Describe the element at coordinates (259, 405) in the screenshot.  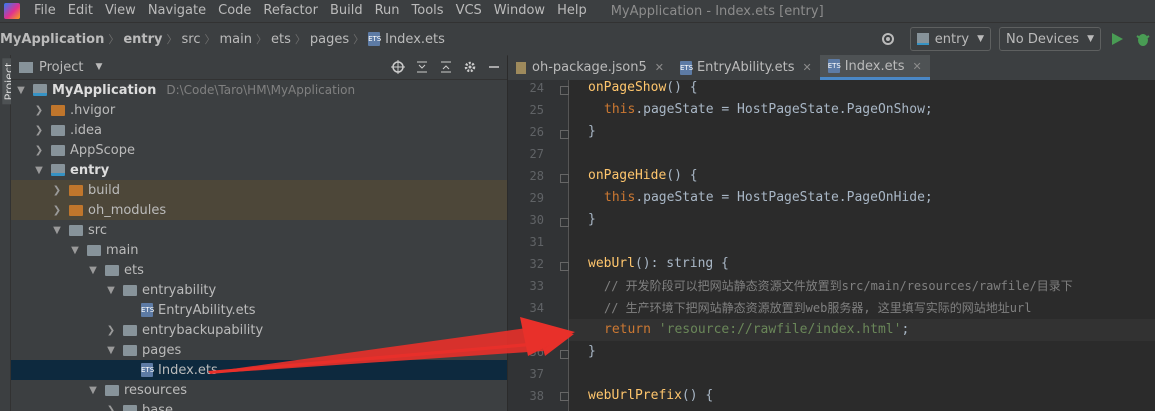
I see `tree-row-base: ❯ base` at that location.